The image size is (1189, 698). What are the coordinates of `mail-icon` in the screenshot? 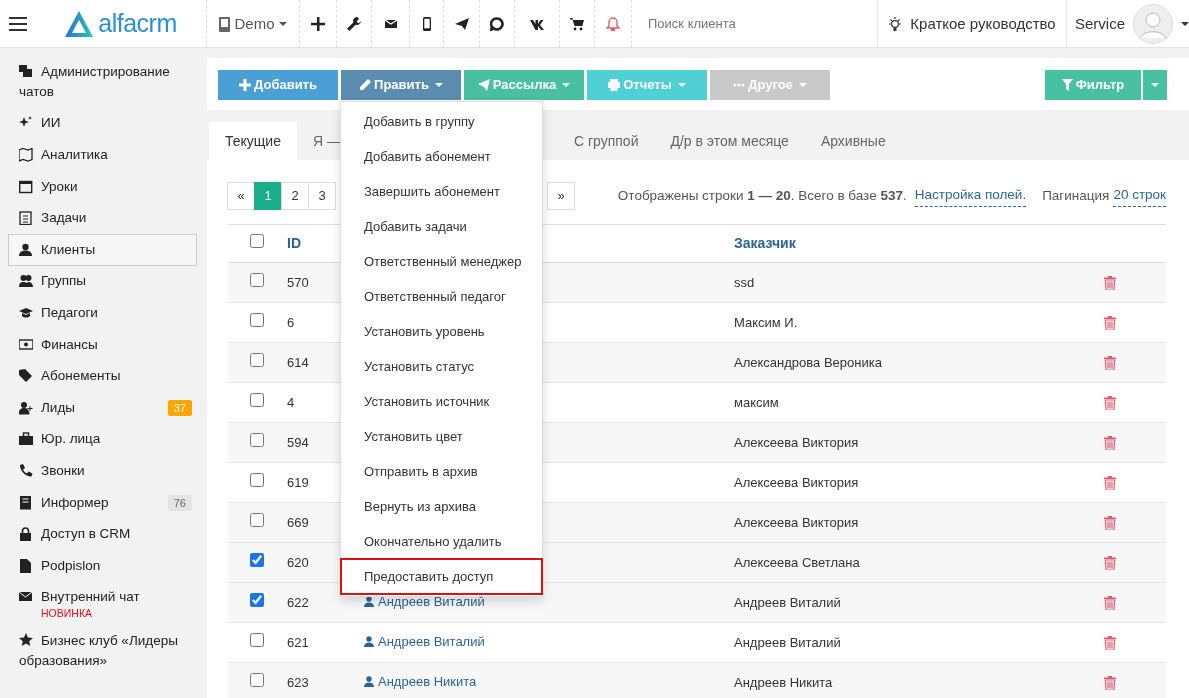 It's located at (390, 24).